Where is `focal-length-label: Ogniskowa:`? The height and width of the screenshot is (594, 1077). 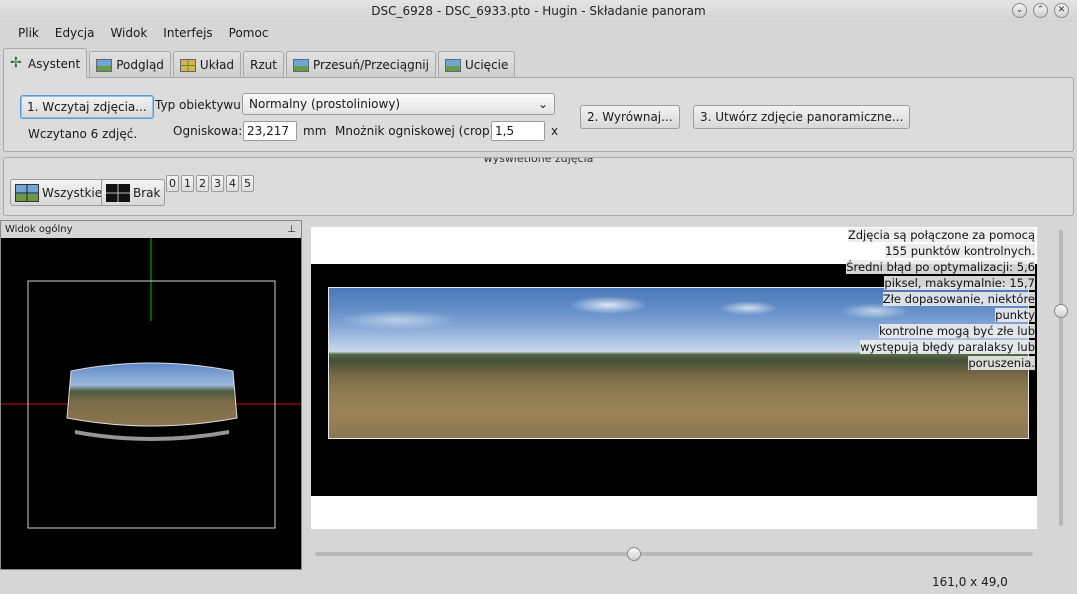 focal-length-label: Ogniskowa: is located at coordinates (208, 131).